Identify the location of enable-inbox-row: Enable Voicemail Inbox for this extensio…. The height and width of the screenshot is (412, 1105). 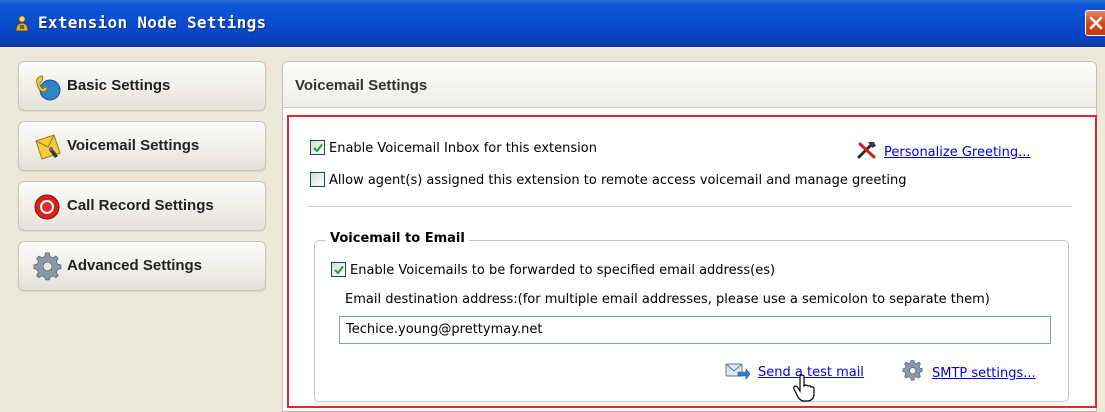
(453, 148).